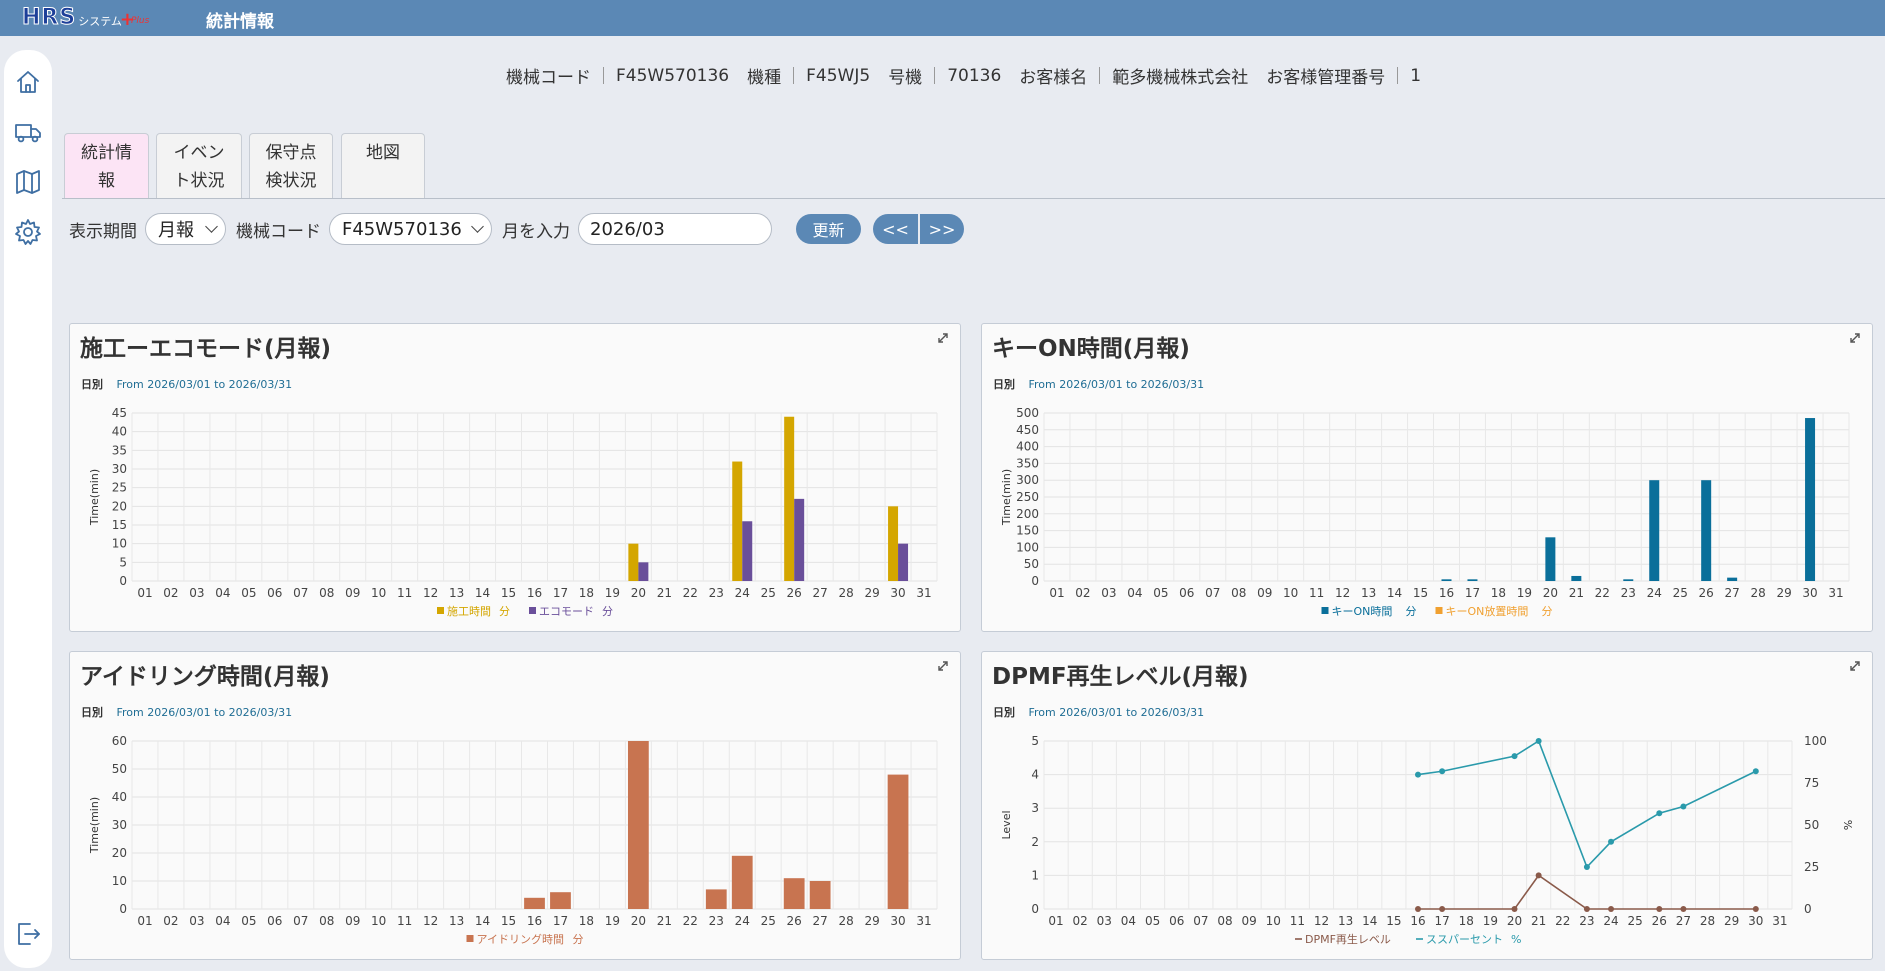 This screenshot has height=971, width=1885. Describe the element at coordinates (119, 450) in the screenshot. I see `y-tick-label: 35` at that location.